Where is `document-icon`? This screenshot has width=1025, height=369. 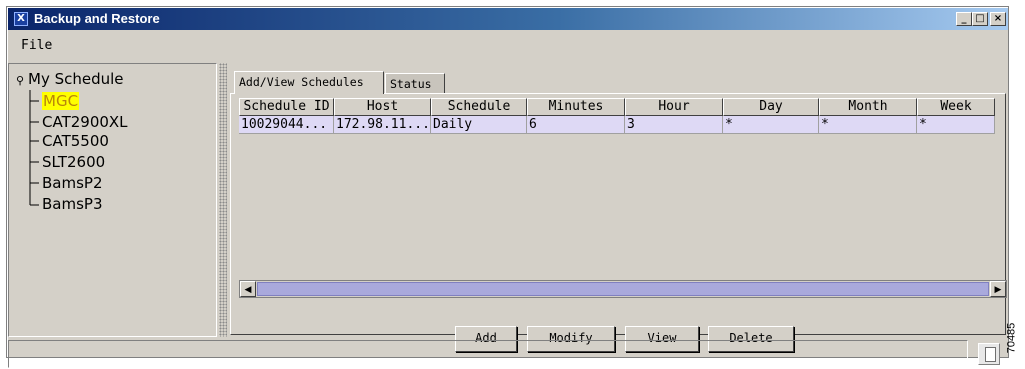 document-icon is located at coordinates (989, 354).